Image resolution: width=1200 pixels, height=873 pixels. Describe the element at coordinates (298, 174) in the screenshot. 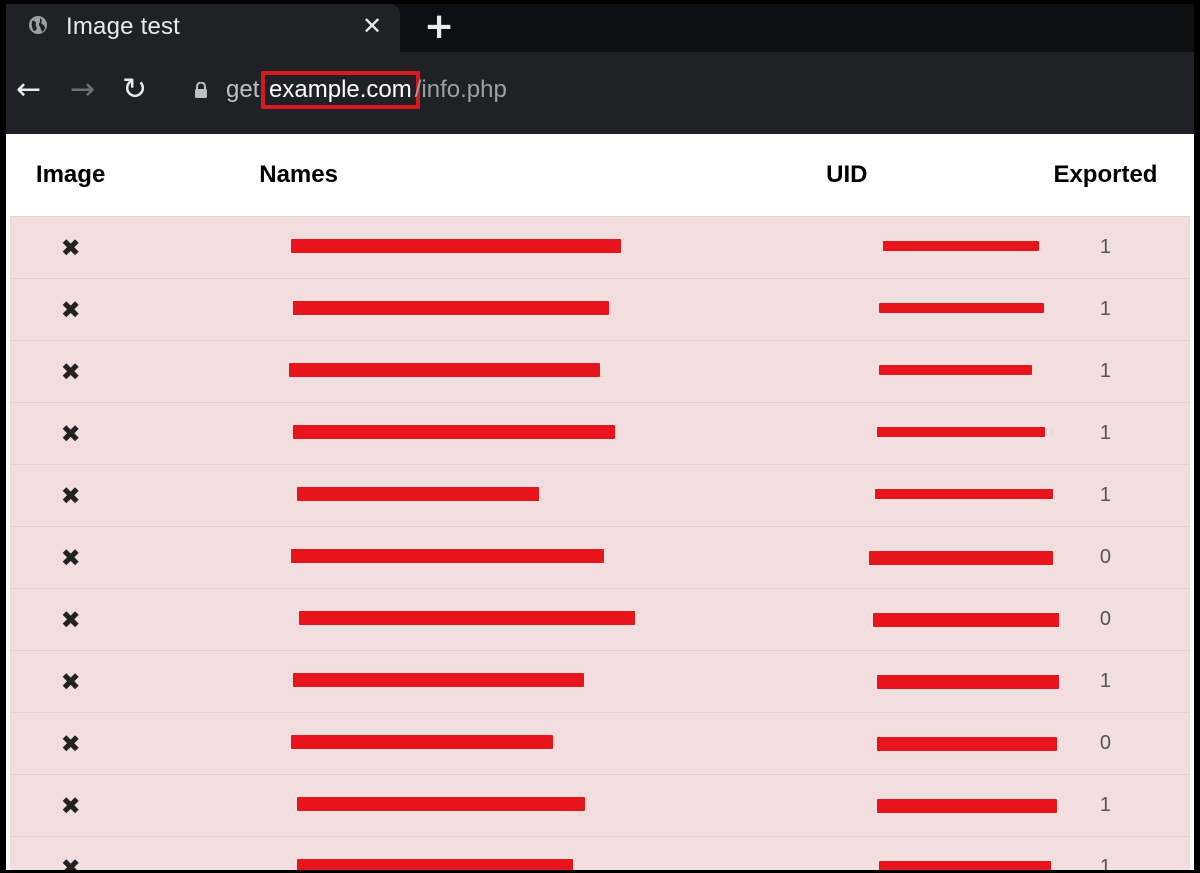

I see `column-header-names: Names` at that location.